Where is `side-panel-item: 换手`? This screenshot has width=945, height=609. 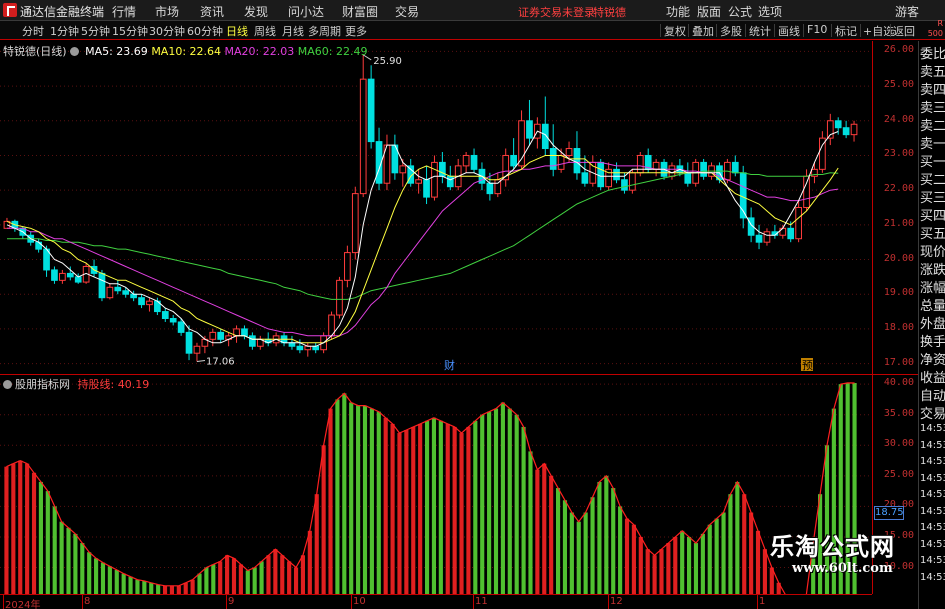
side-panel-item: 换手 is located at coordinates (932, 343).